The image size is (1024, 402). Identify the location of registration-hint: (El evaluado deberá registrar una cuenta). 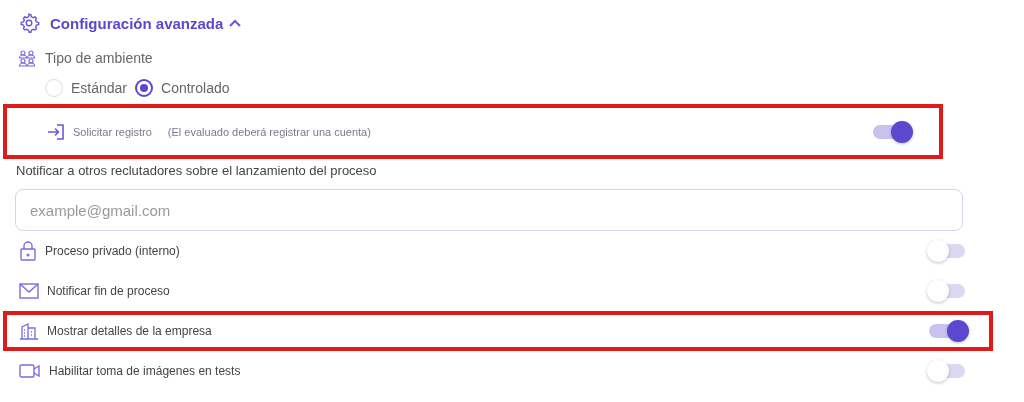
(269, 131).